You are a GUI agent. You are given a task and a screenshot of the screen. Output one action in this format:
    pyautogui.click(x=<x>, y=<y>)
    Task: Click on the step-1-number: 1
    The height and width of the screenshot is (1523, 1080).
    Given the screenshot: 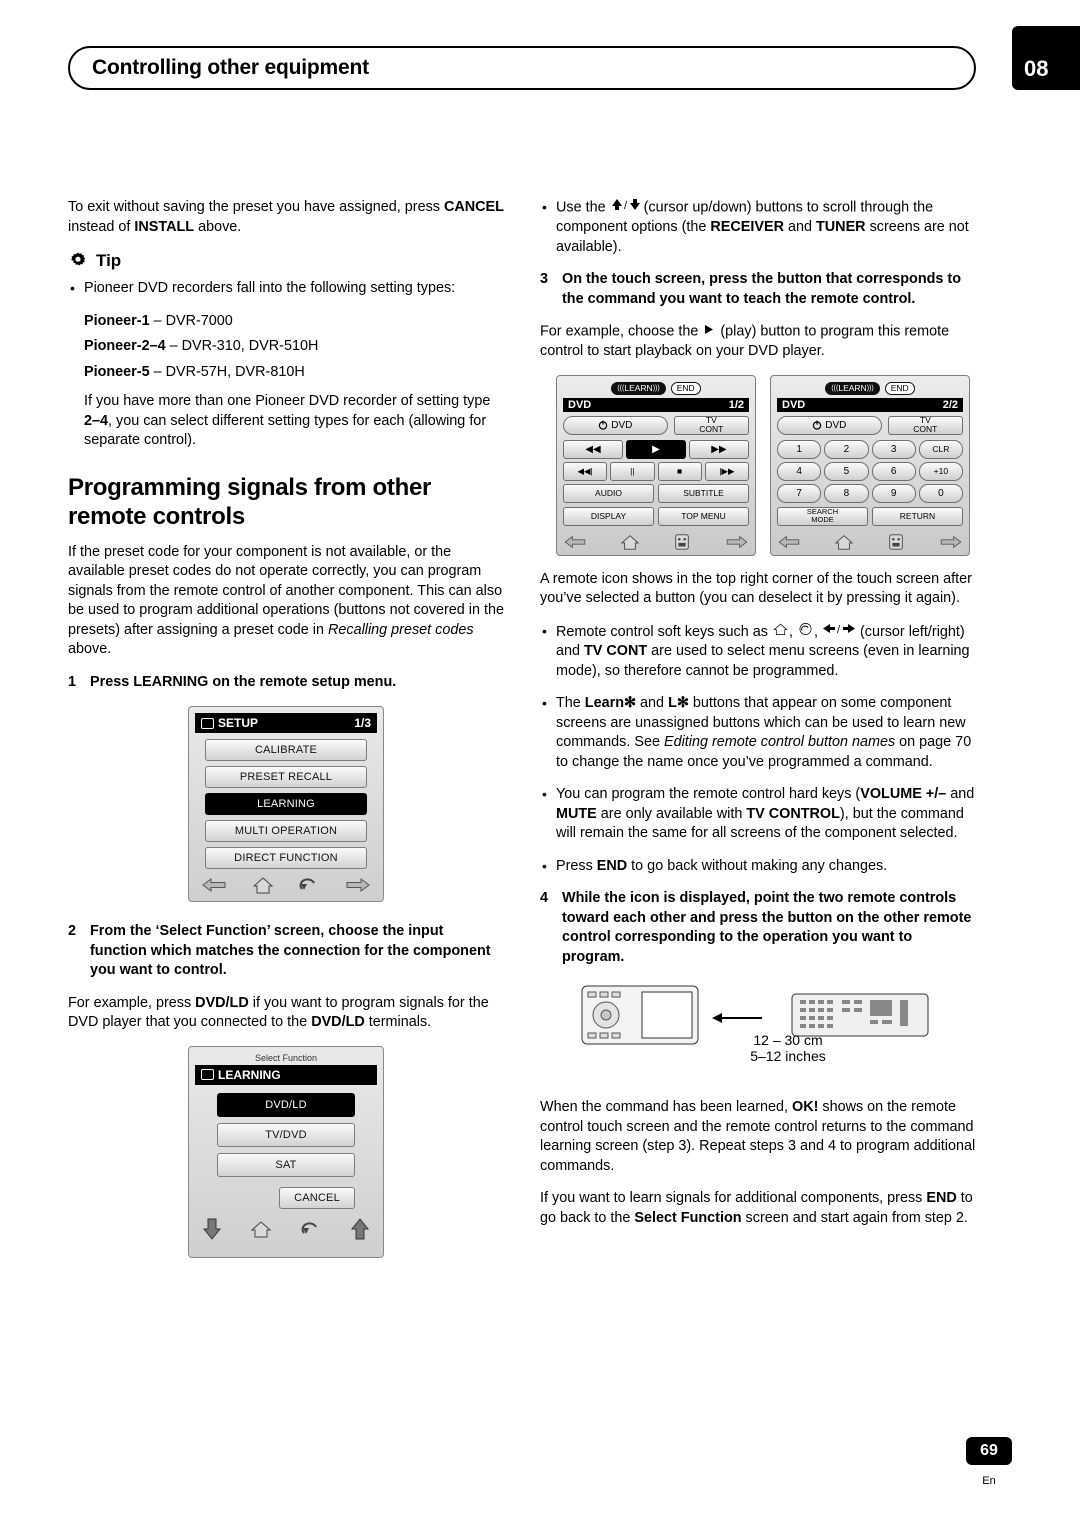 What is the action you would take?
    pyautogui.click(x=72, y=681)
    